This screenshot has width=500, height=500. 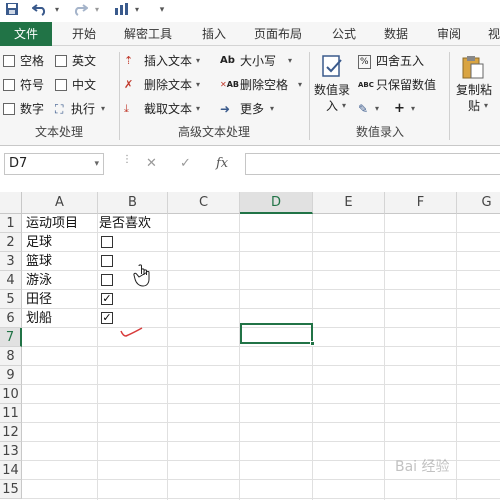 What do you see at coordinates (80, 10) in the screenshot?
I see `redo-icon` at bounding box center [80, 10].